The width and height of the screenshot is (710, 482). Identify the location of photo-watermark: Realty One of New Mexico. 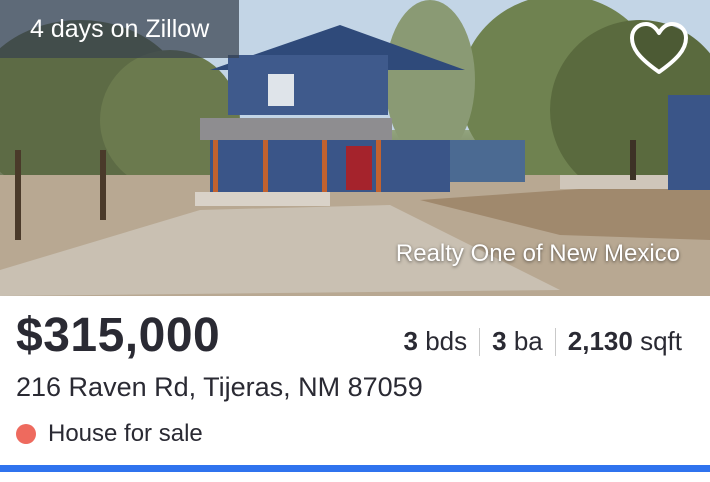
(537, 253).